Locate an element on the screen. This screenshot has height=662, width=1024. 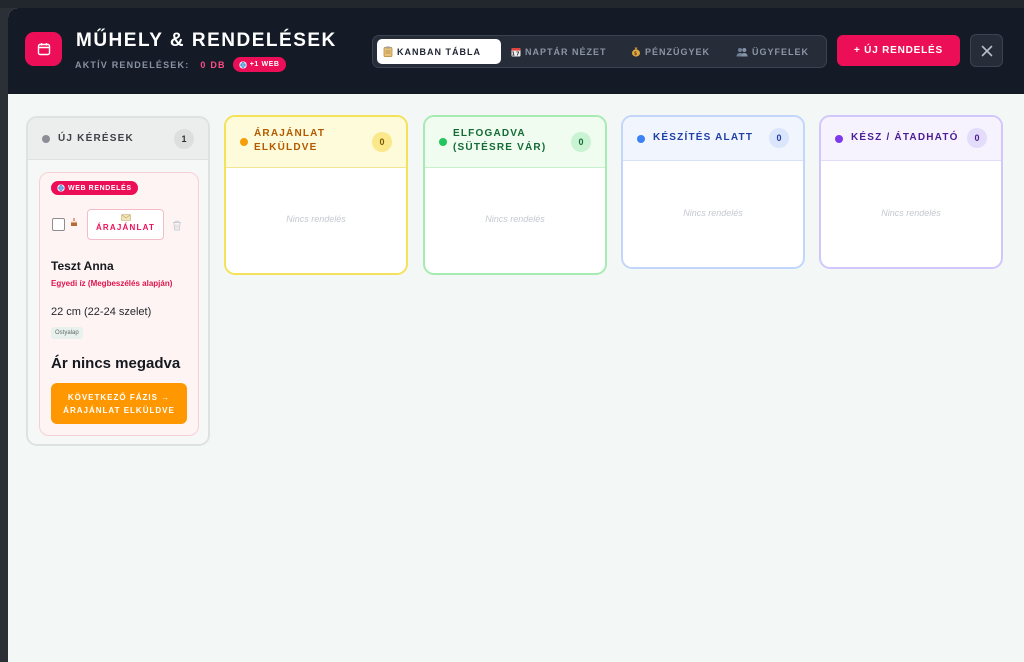
svg-text: 17 is located at coordinates (516, 53).